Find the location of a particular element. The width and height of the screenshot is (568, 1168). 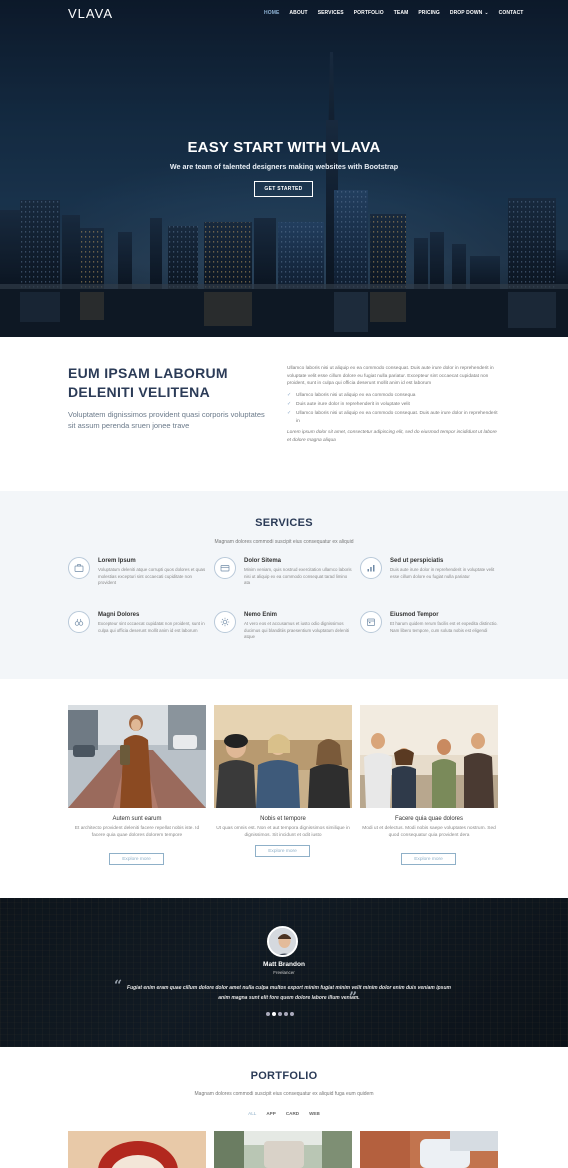

card-icon is located at coordinates (225, 568).